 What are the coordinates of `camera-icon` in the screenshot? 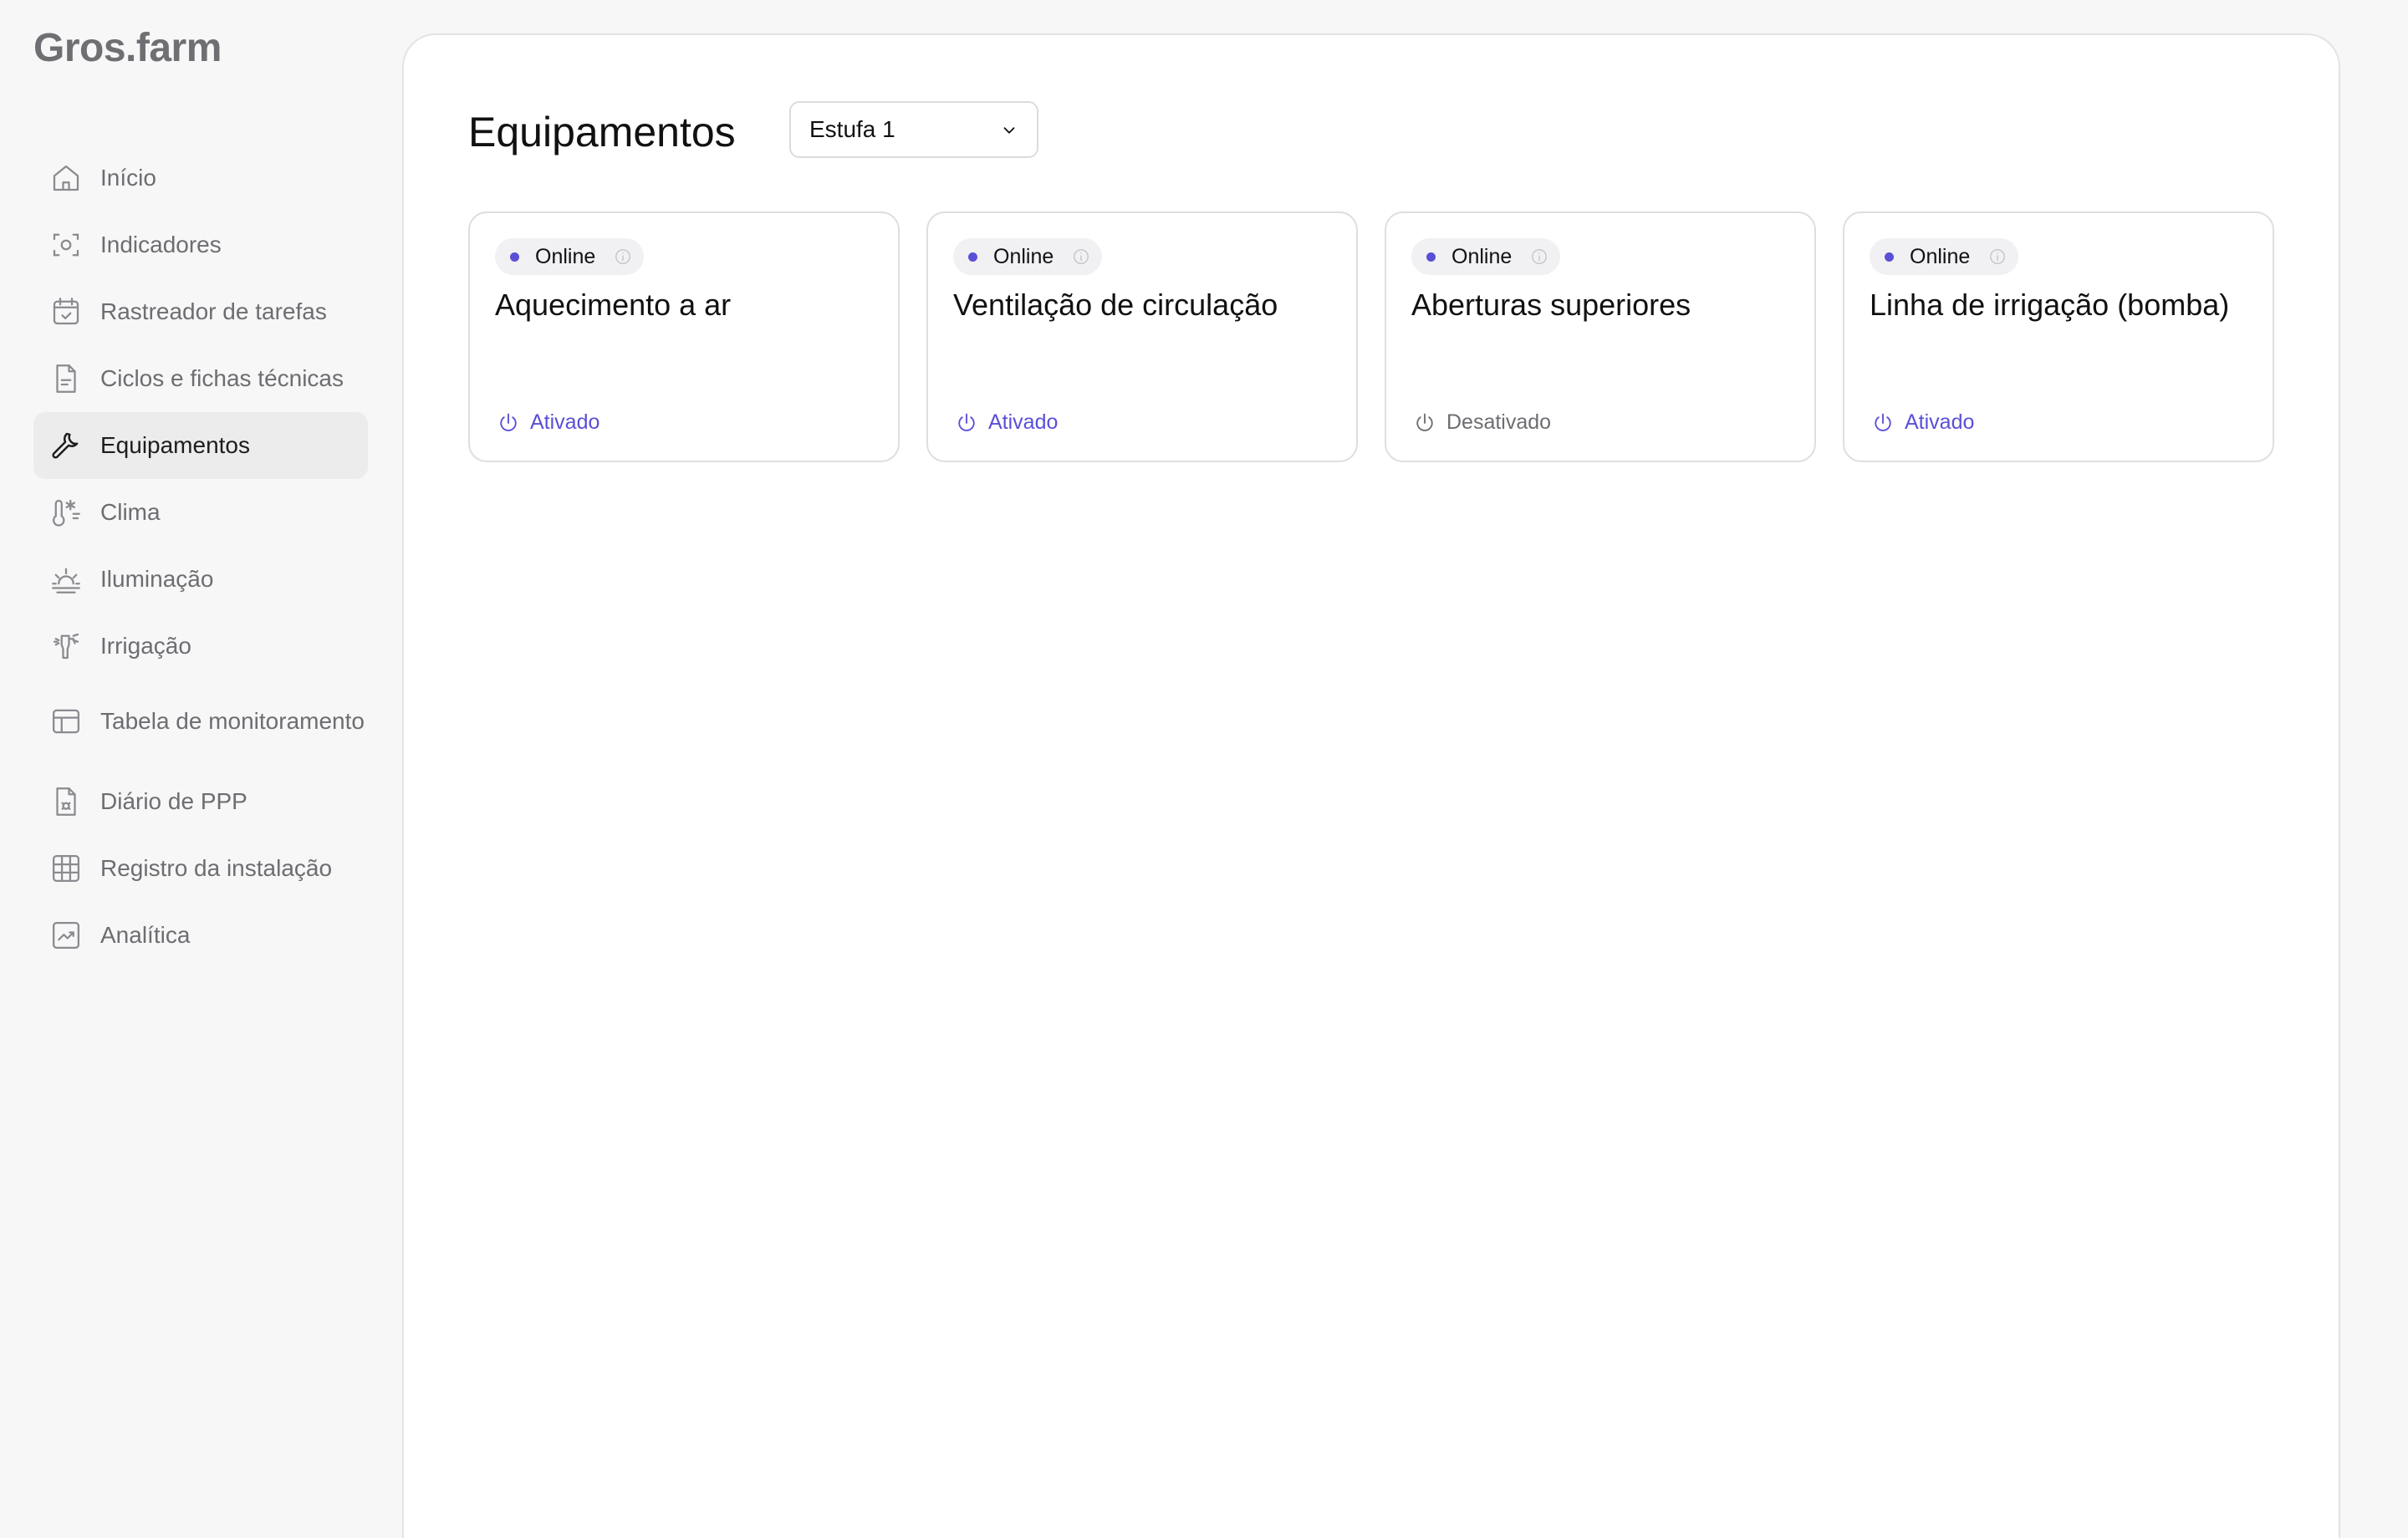 It's located at (66, 244).